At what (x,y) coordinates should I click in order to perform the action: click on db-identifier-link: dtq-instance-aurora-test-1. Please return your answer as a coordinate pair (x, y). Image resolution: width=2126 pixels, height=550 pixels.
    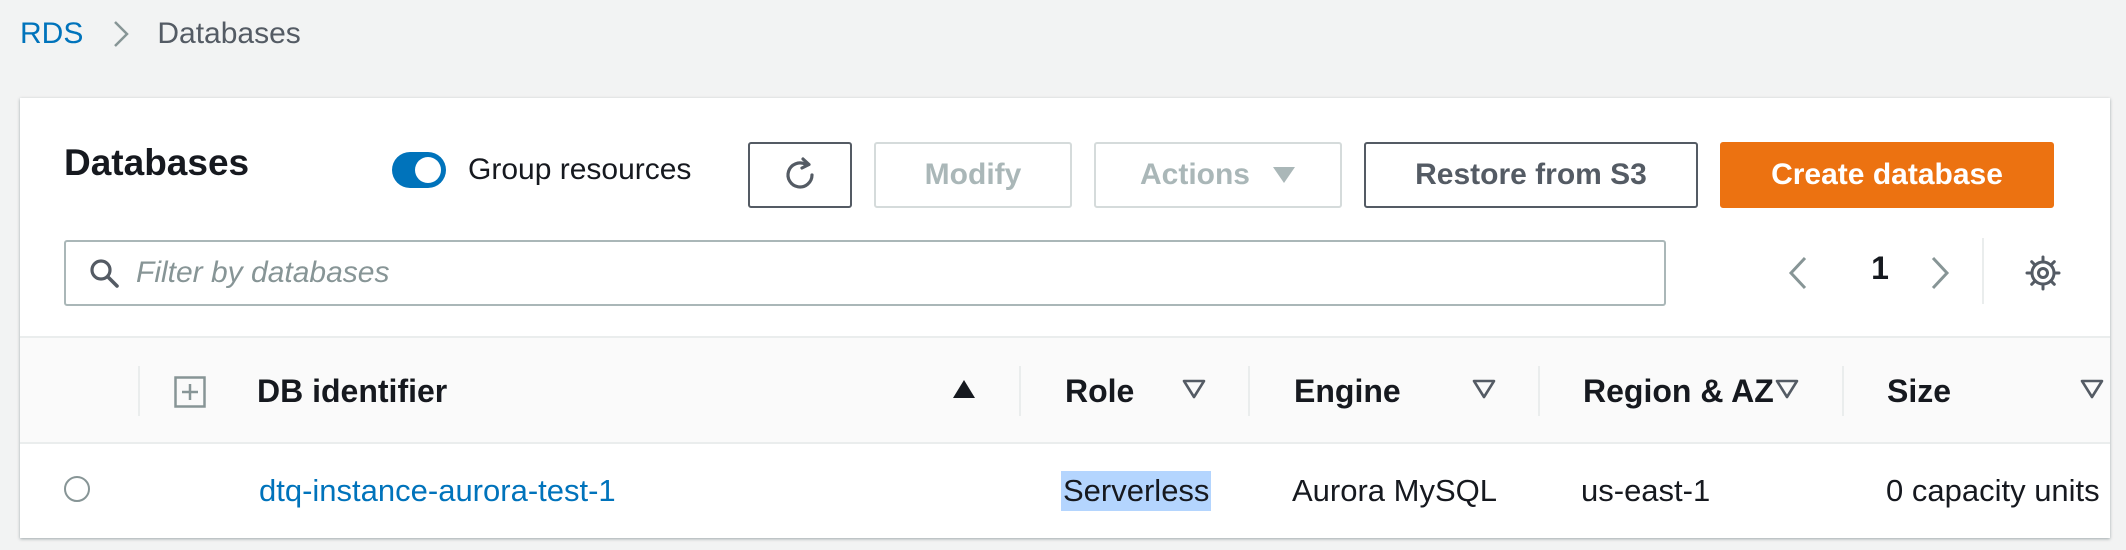
    Looking at the image, I should click on (437, 491).